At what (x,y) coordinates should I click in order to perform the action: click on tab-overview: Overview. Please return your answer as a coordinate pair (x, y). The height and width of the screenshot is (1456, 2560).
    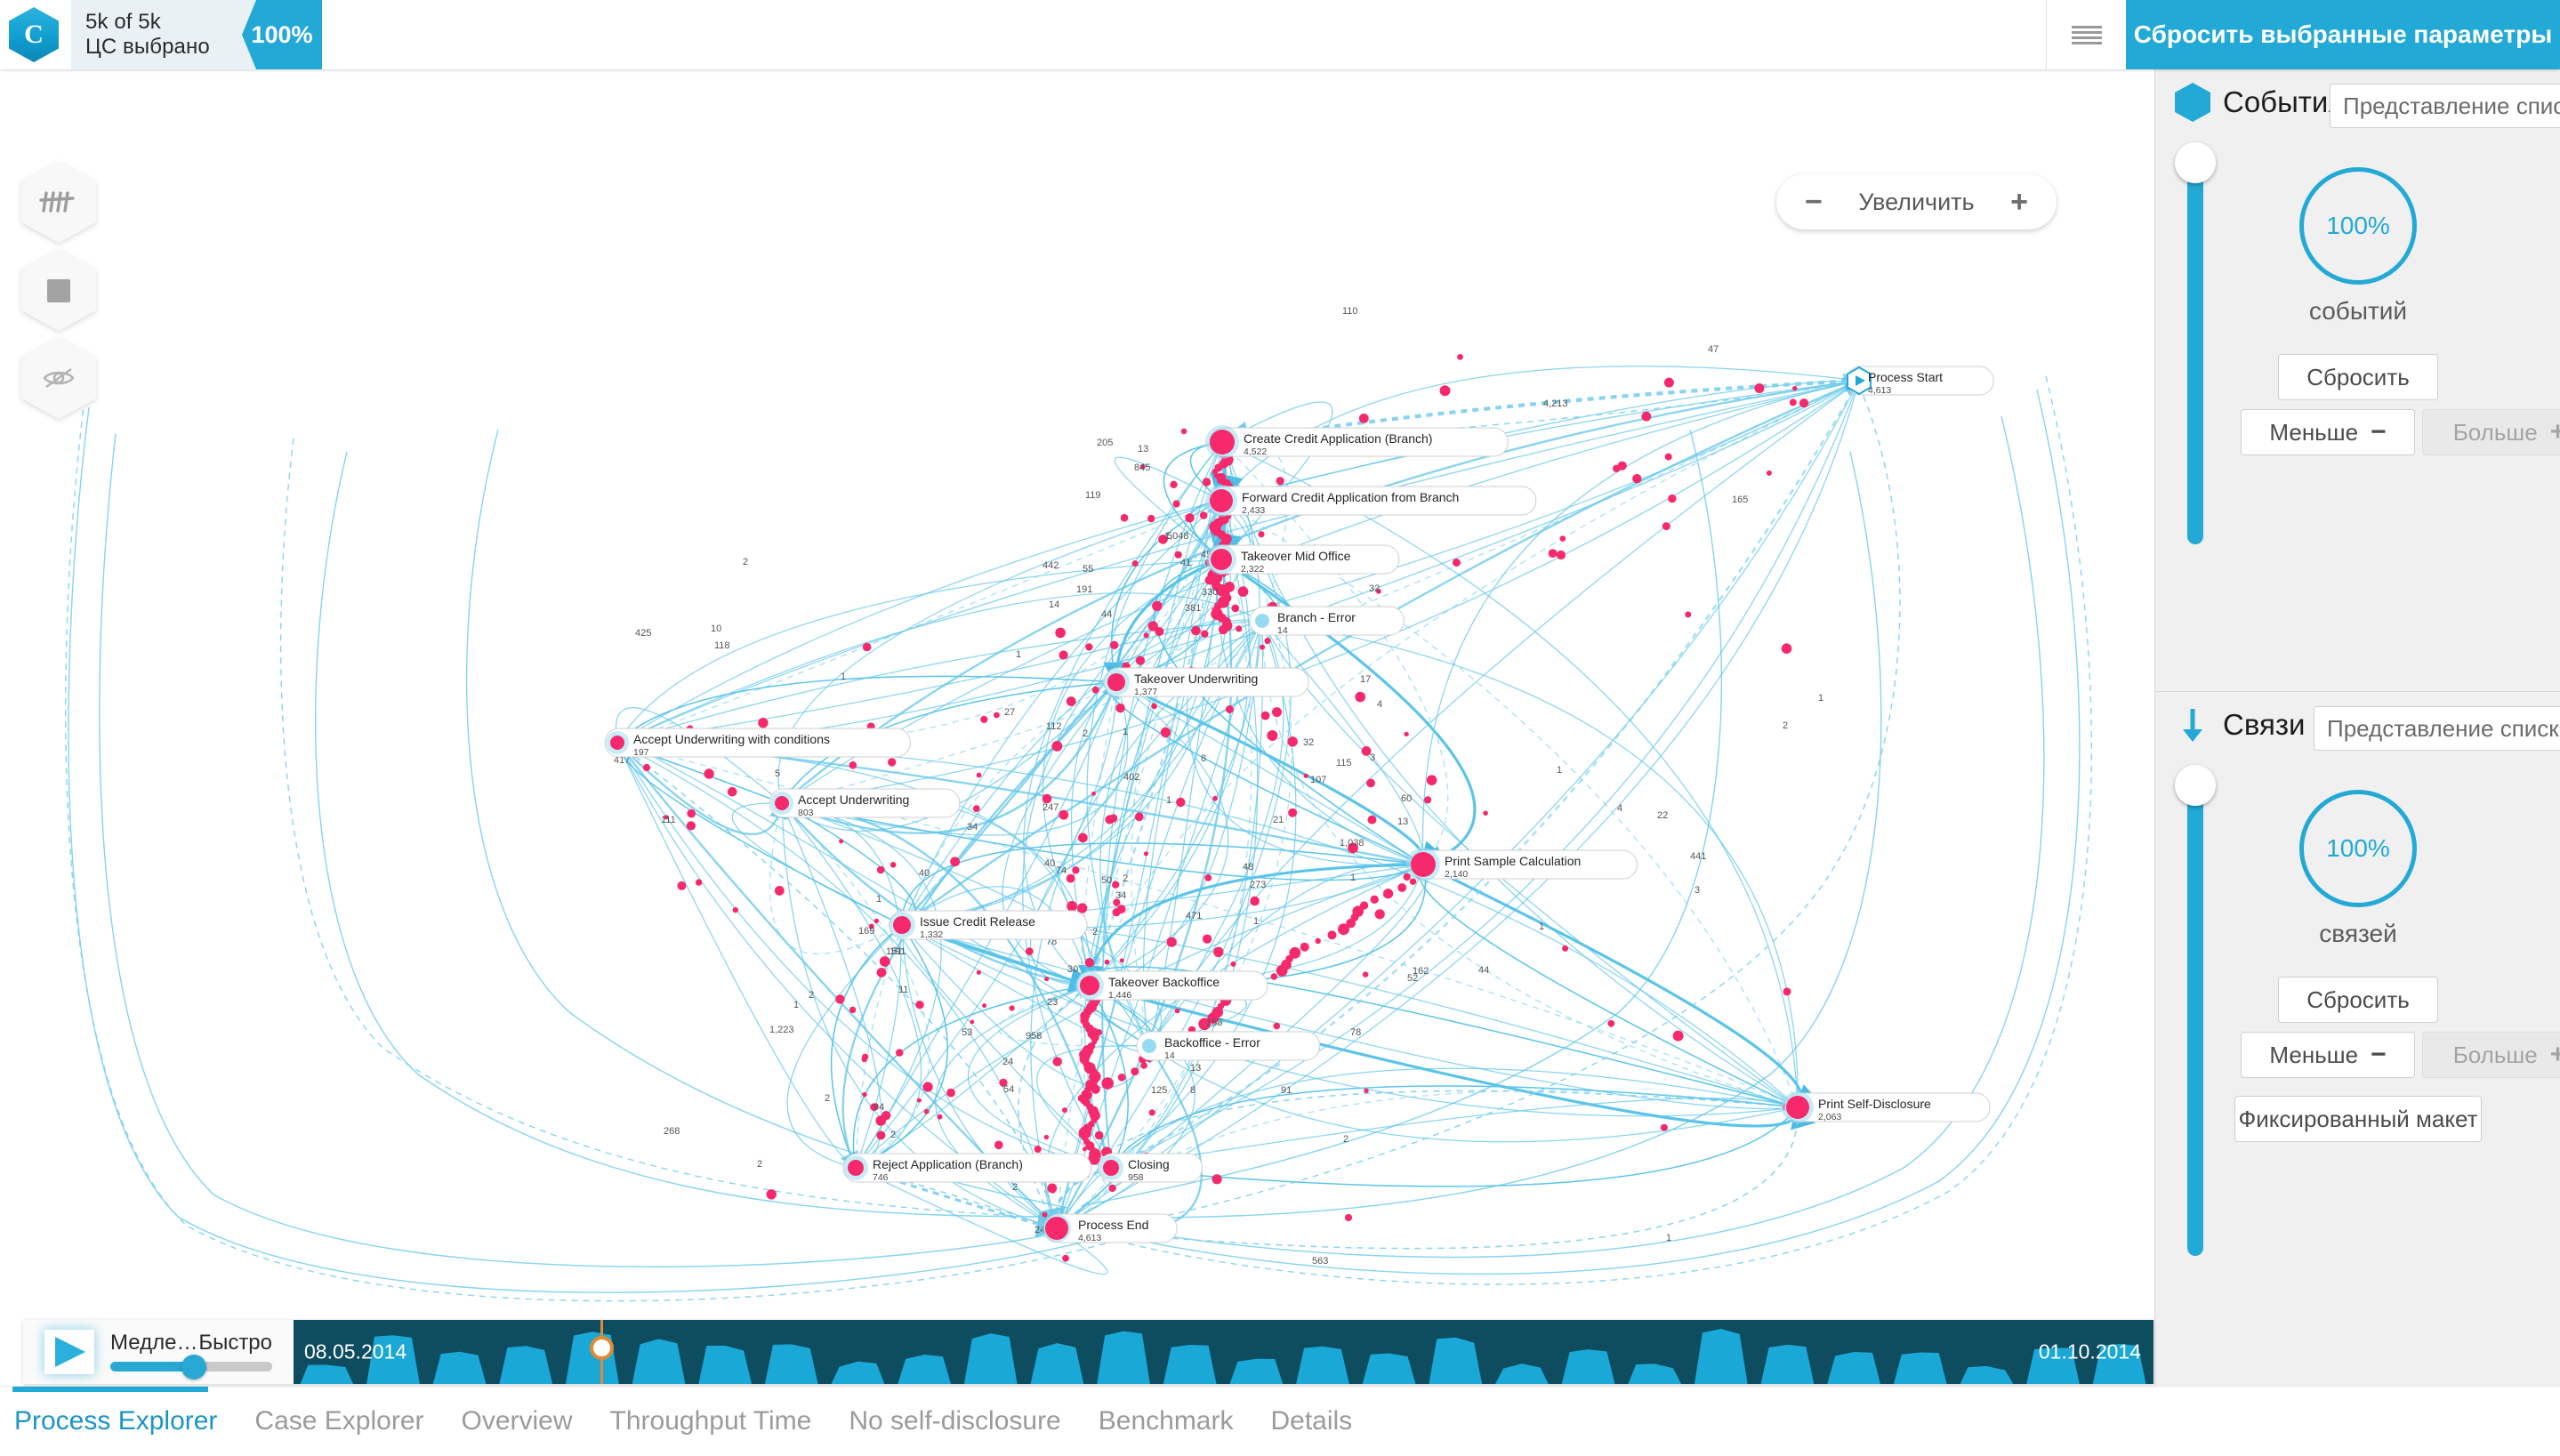
    Looking at the image, I should click on (517, 1421).